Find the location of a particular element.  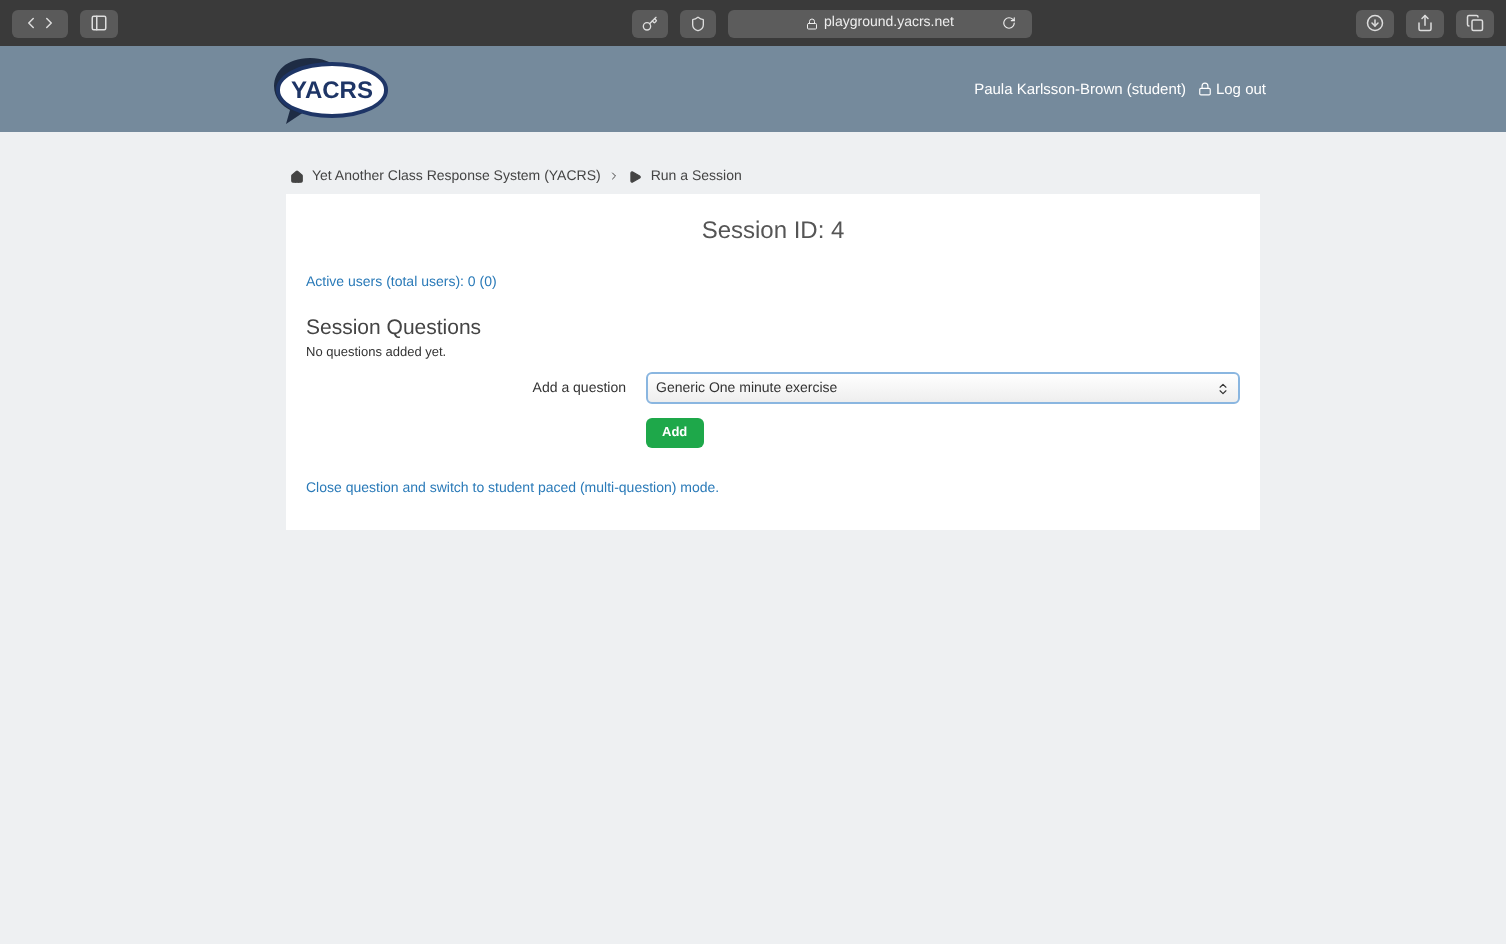

download-button is located at coordinates (1375, 23).